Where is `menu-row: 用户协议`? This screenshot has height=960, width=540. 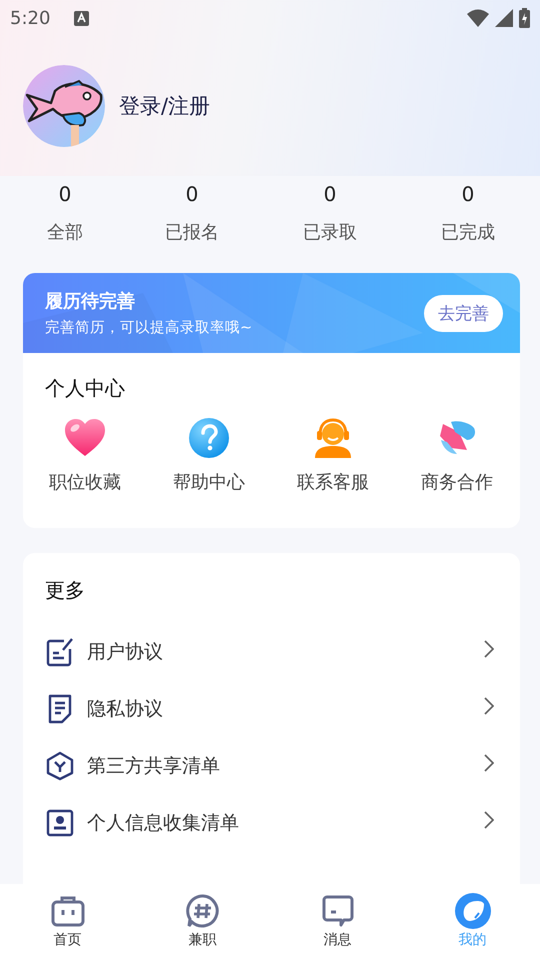 menu-row: 用户协议 is located at coordinates (271, 651).